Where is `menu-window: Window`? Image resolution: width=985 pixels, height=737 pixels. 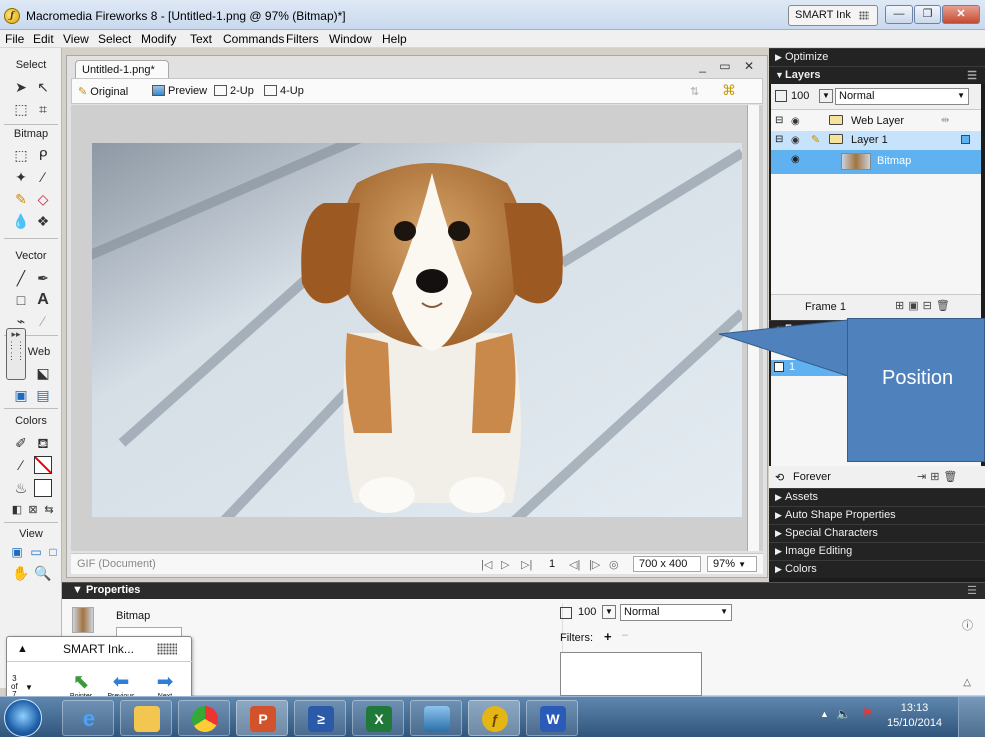
menu-window: Window is located at coordinates (350, 39).